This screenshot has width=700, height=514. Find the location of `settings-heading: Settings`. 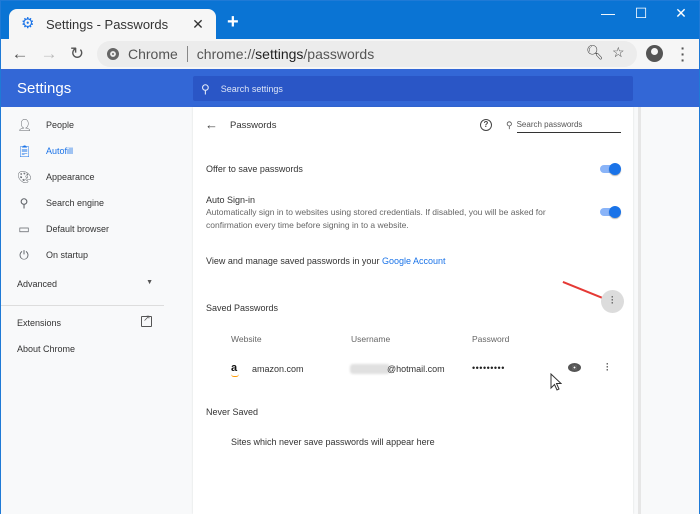

settings-heading: Settings is located at coordinates (44, 88).